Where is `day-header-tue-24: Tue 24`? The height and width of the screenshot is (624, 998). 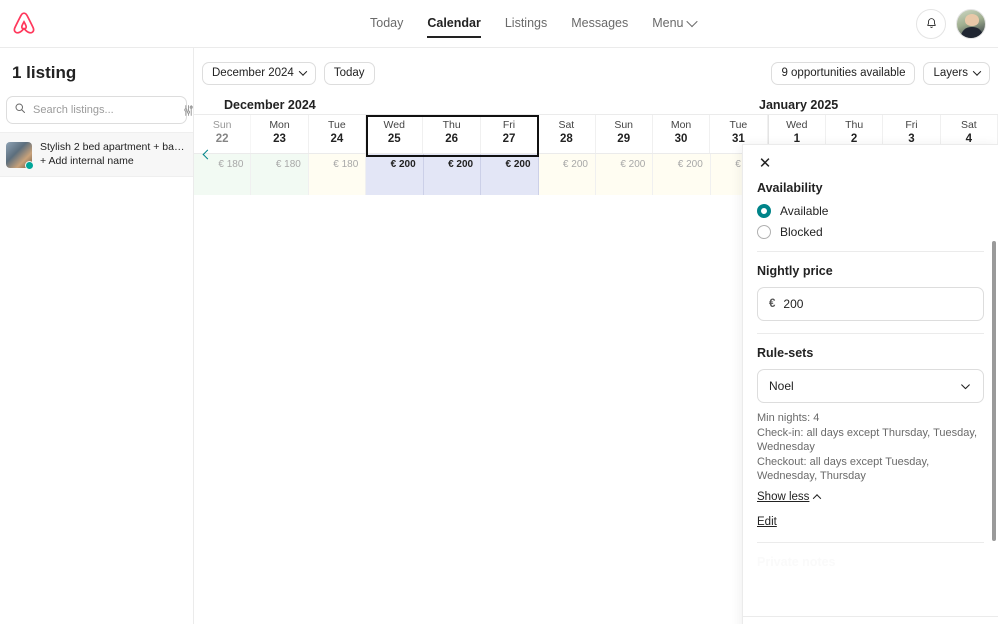
day-header-tue-24: Tue 24 is located at coordinates (338, 134).